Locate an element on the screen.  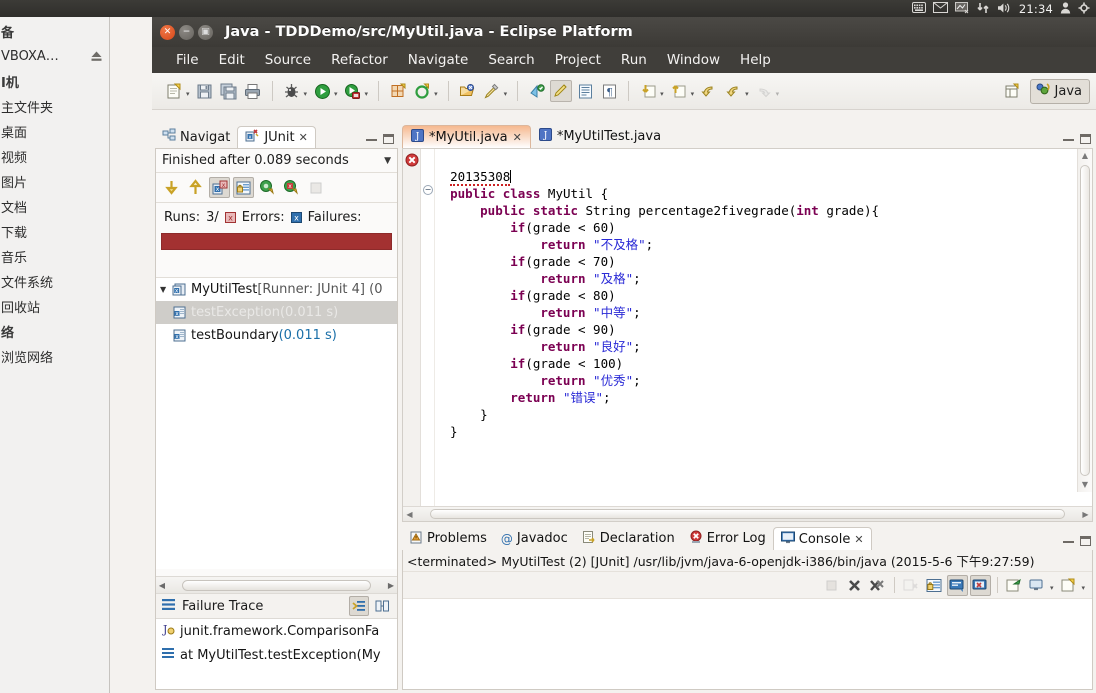
places-item-home: 主文件夹 is located at coordinates (54, 106).